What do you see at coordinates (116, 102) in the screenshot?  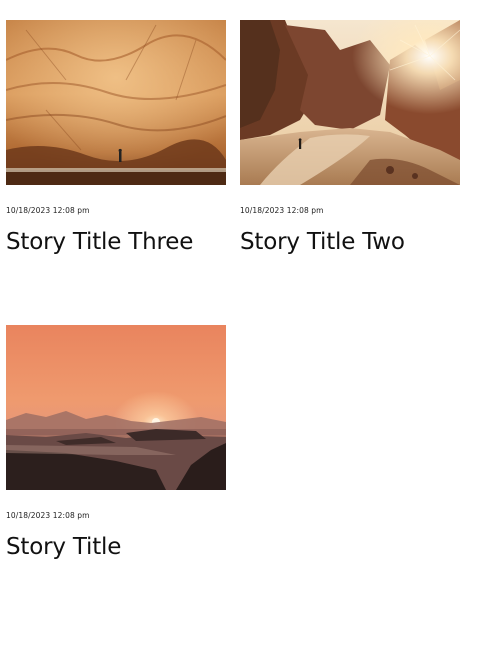 I see `story-image-sandstone-cave` at bounding box center [116, 102].